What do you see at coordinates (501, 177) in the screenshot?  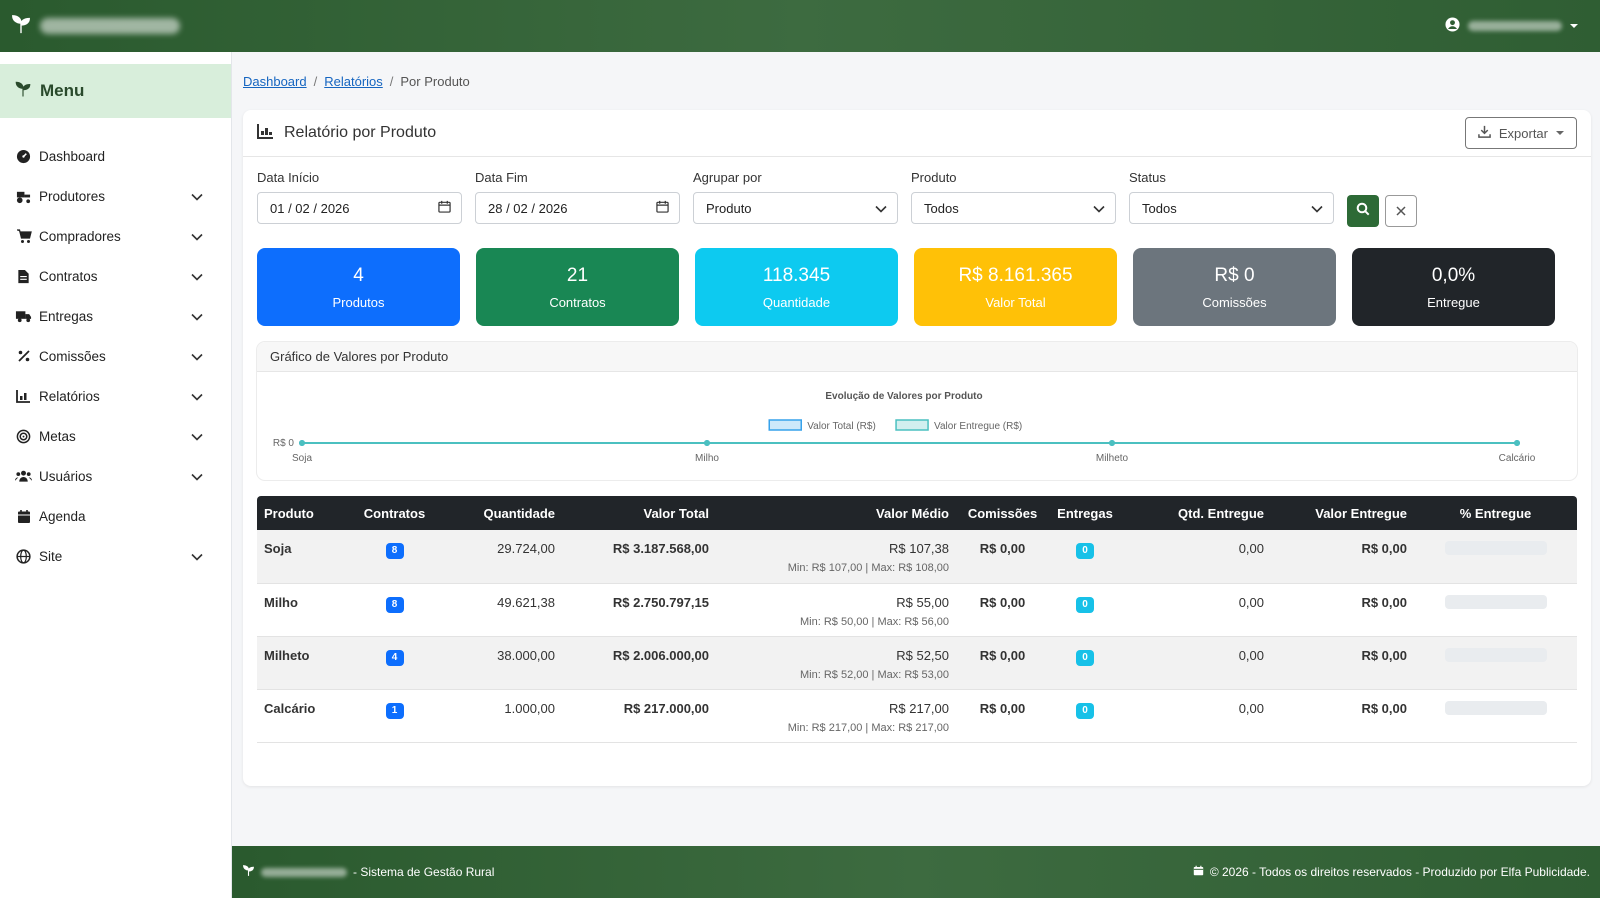 I see `end-date-label: Data Fim` at bounding box center [501, 177].